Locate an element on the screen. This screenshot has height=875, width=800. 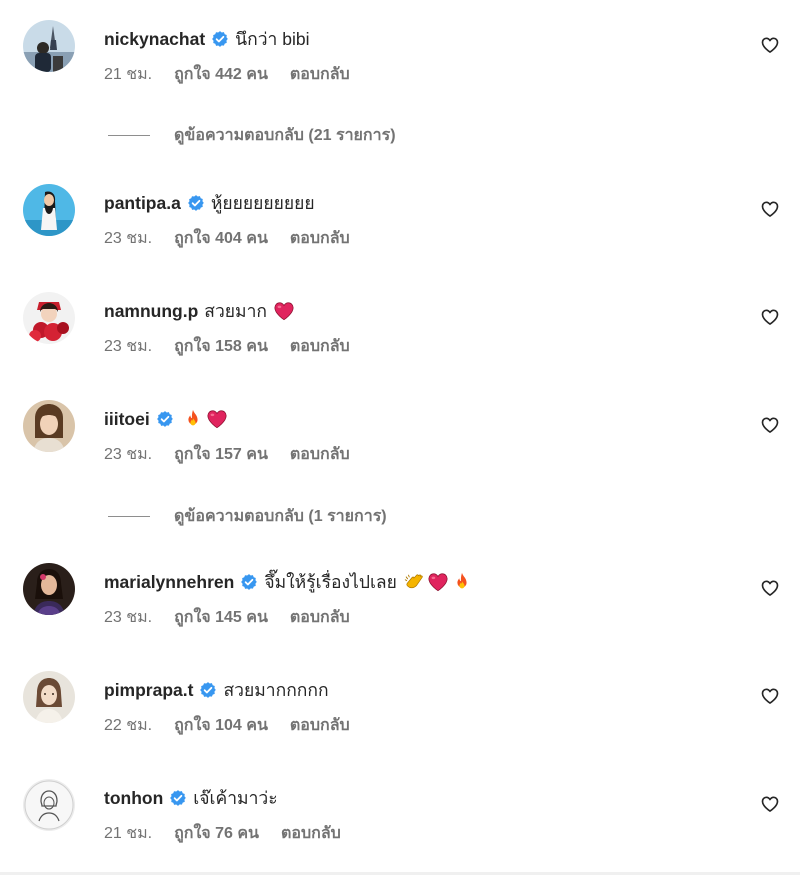
comment-body: pantipa.a หู้ยยยยยยยยย is located at coordinates (209, 203).